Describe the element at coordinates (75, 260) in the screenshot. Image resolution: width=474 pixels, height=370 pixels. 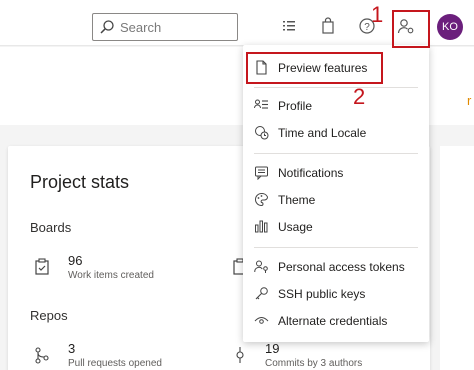
I see `work-items-count: 96` at that location.